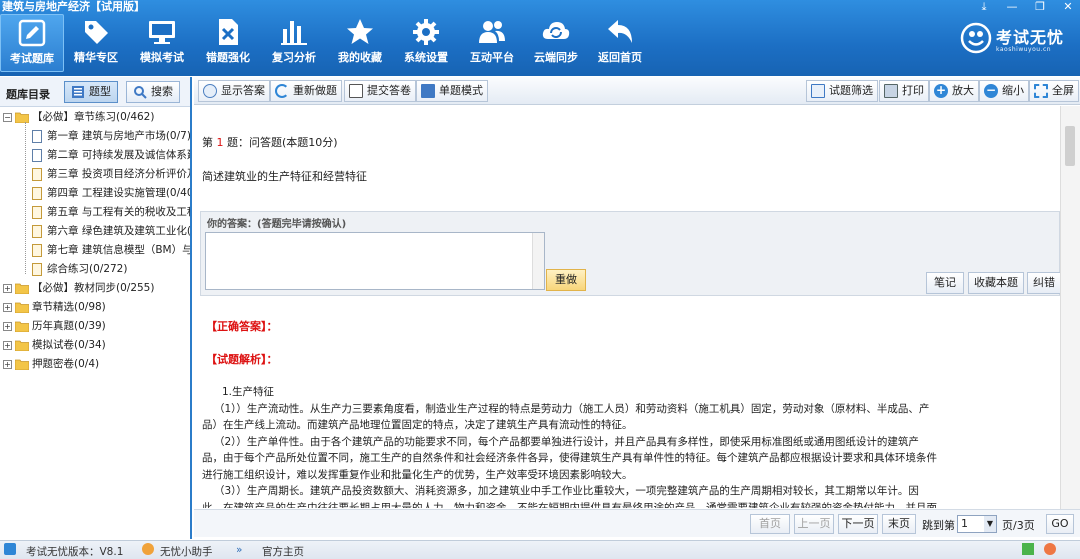 Image resolution: width=1080 pixels, height=559 pixels. Describe the element at coordinates (95, 326) in the screenshot. I see `tree-folder: + 历年真题(0/39)` at that location.